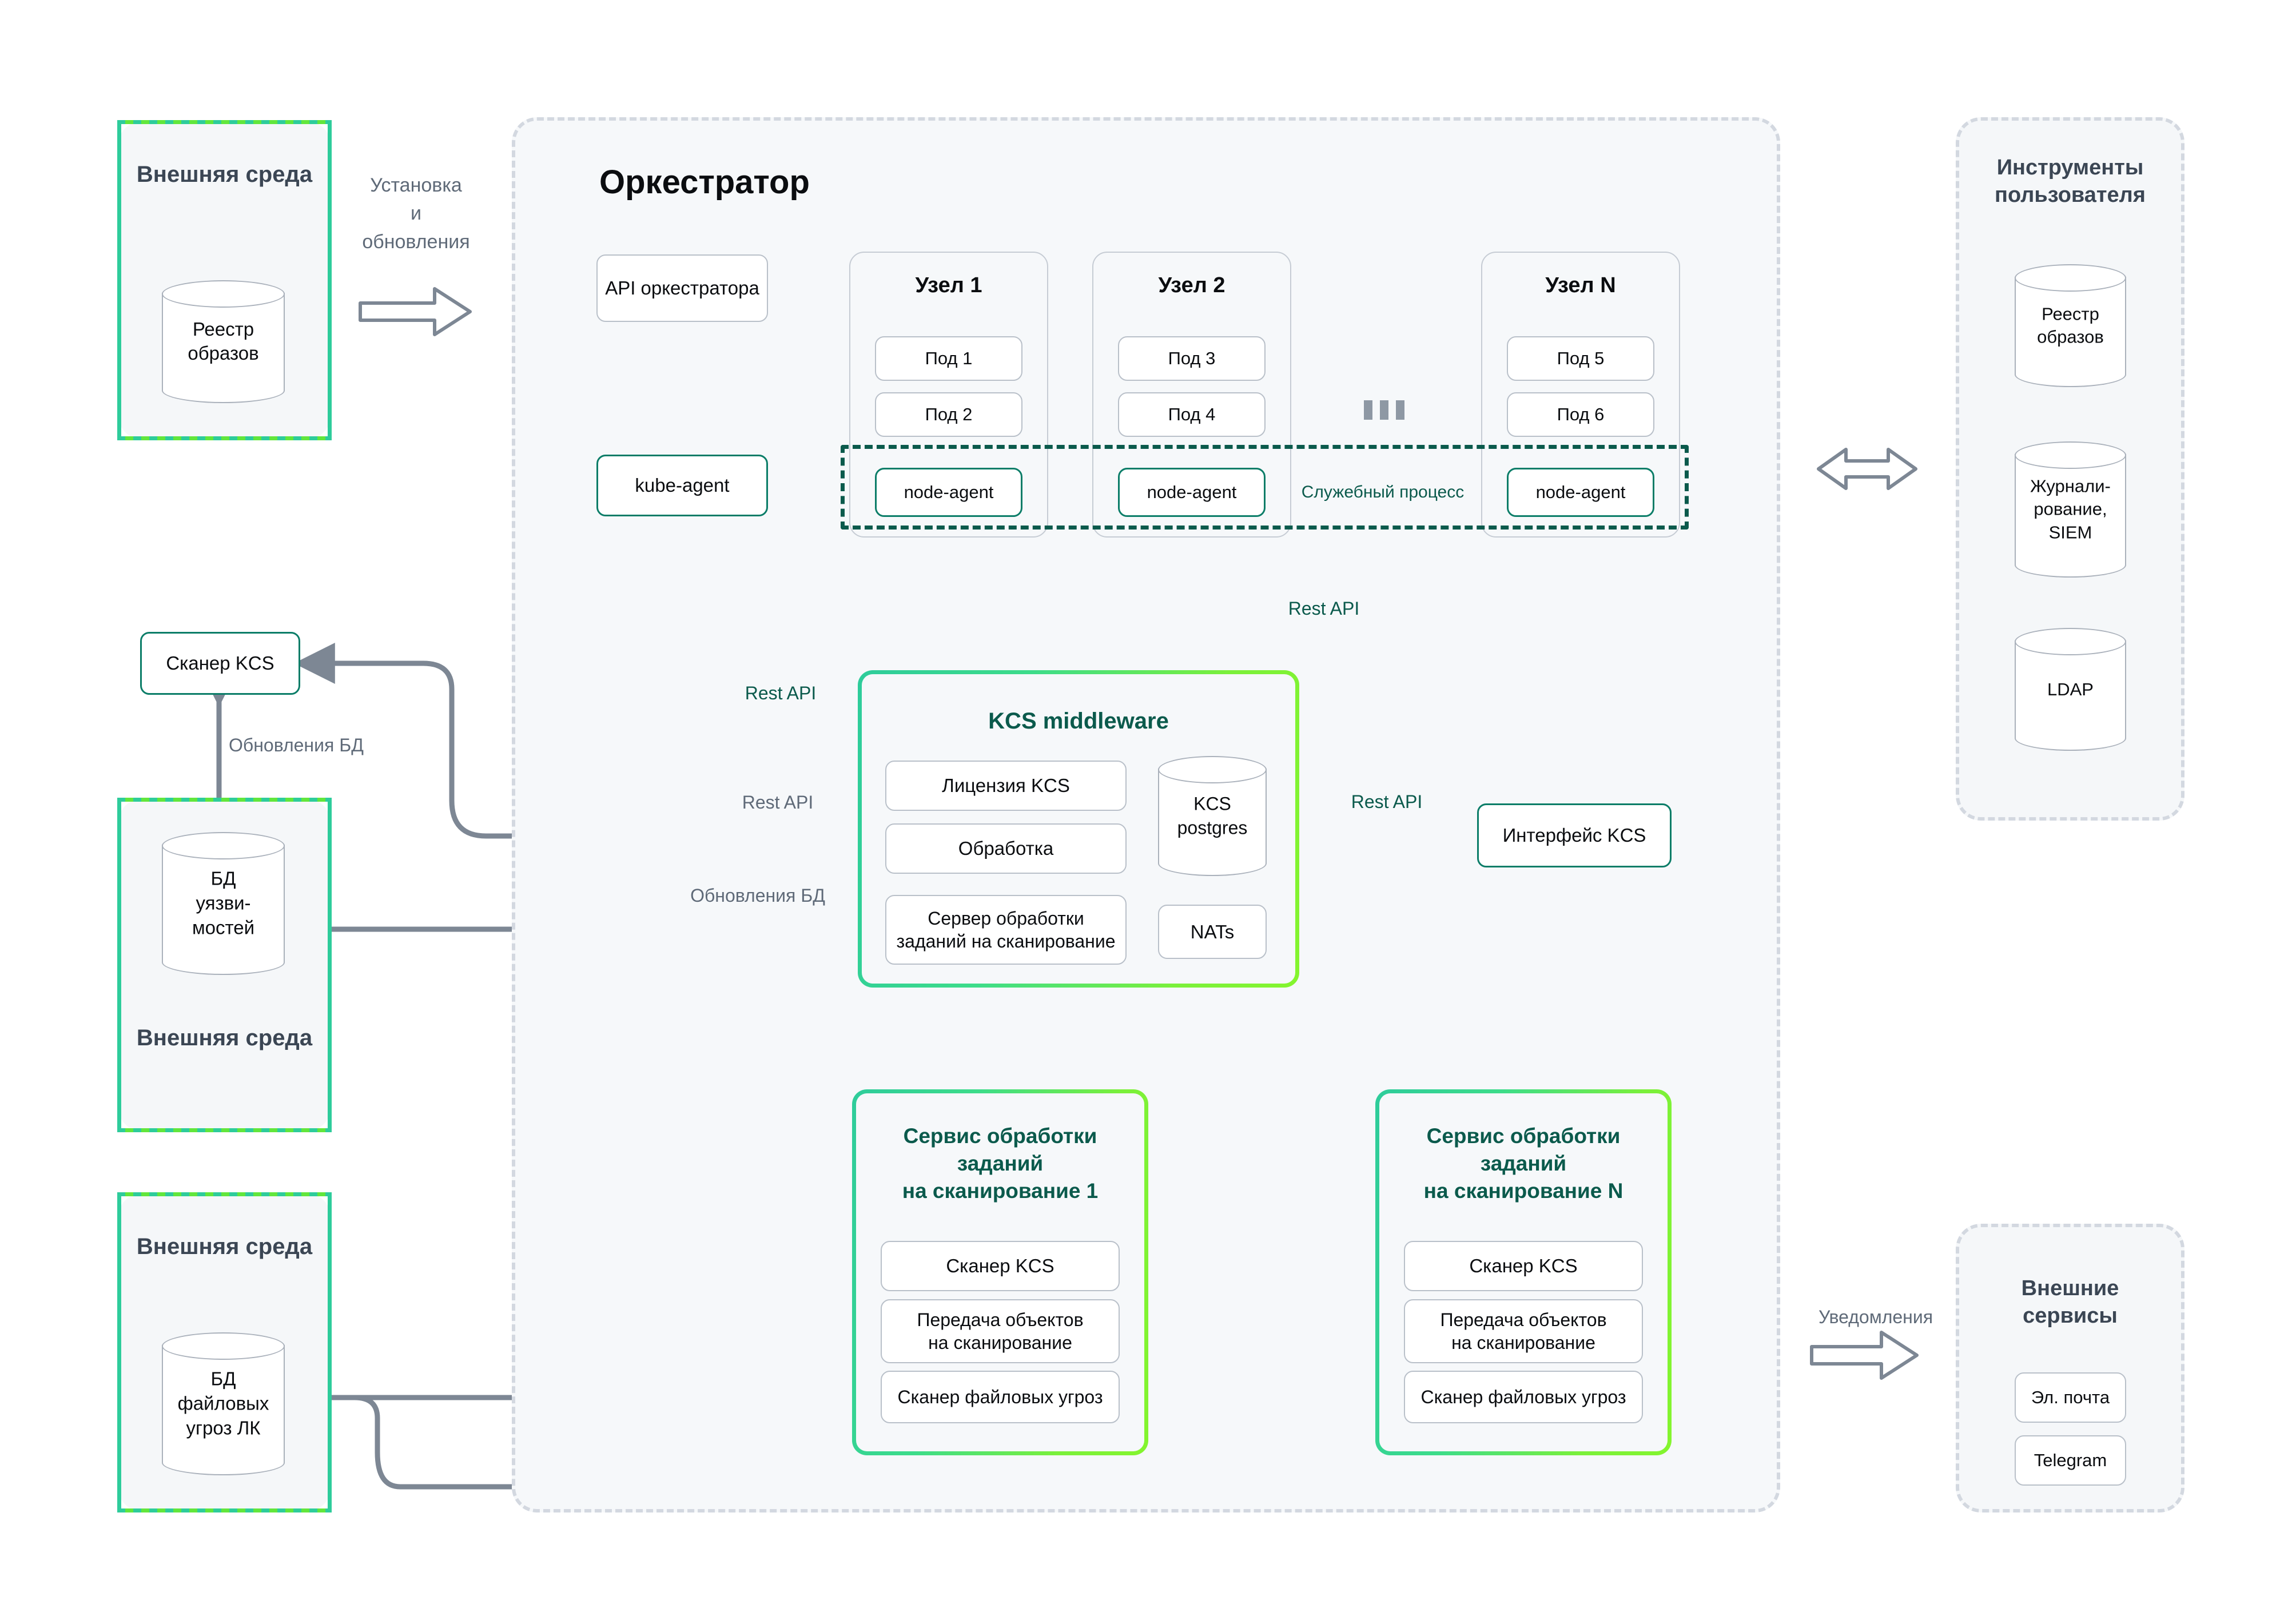  What do you see at coordinates (1580, 358) in the screenshot?
I see `pod-box-5: Под 5` at bounding box center [1580, 358].